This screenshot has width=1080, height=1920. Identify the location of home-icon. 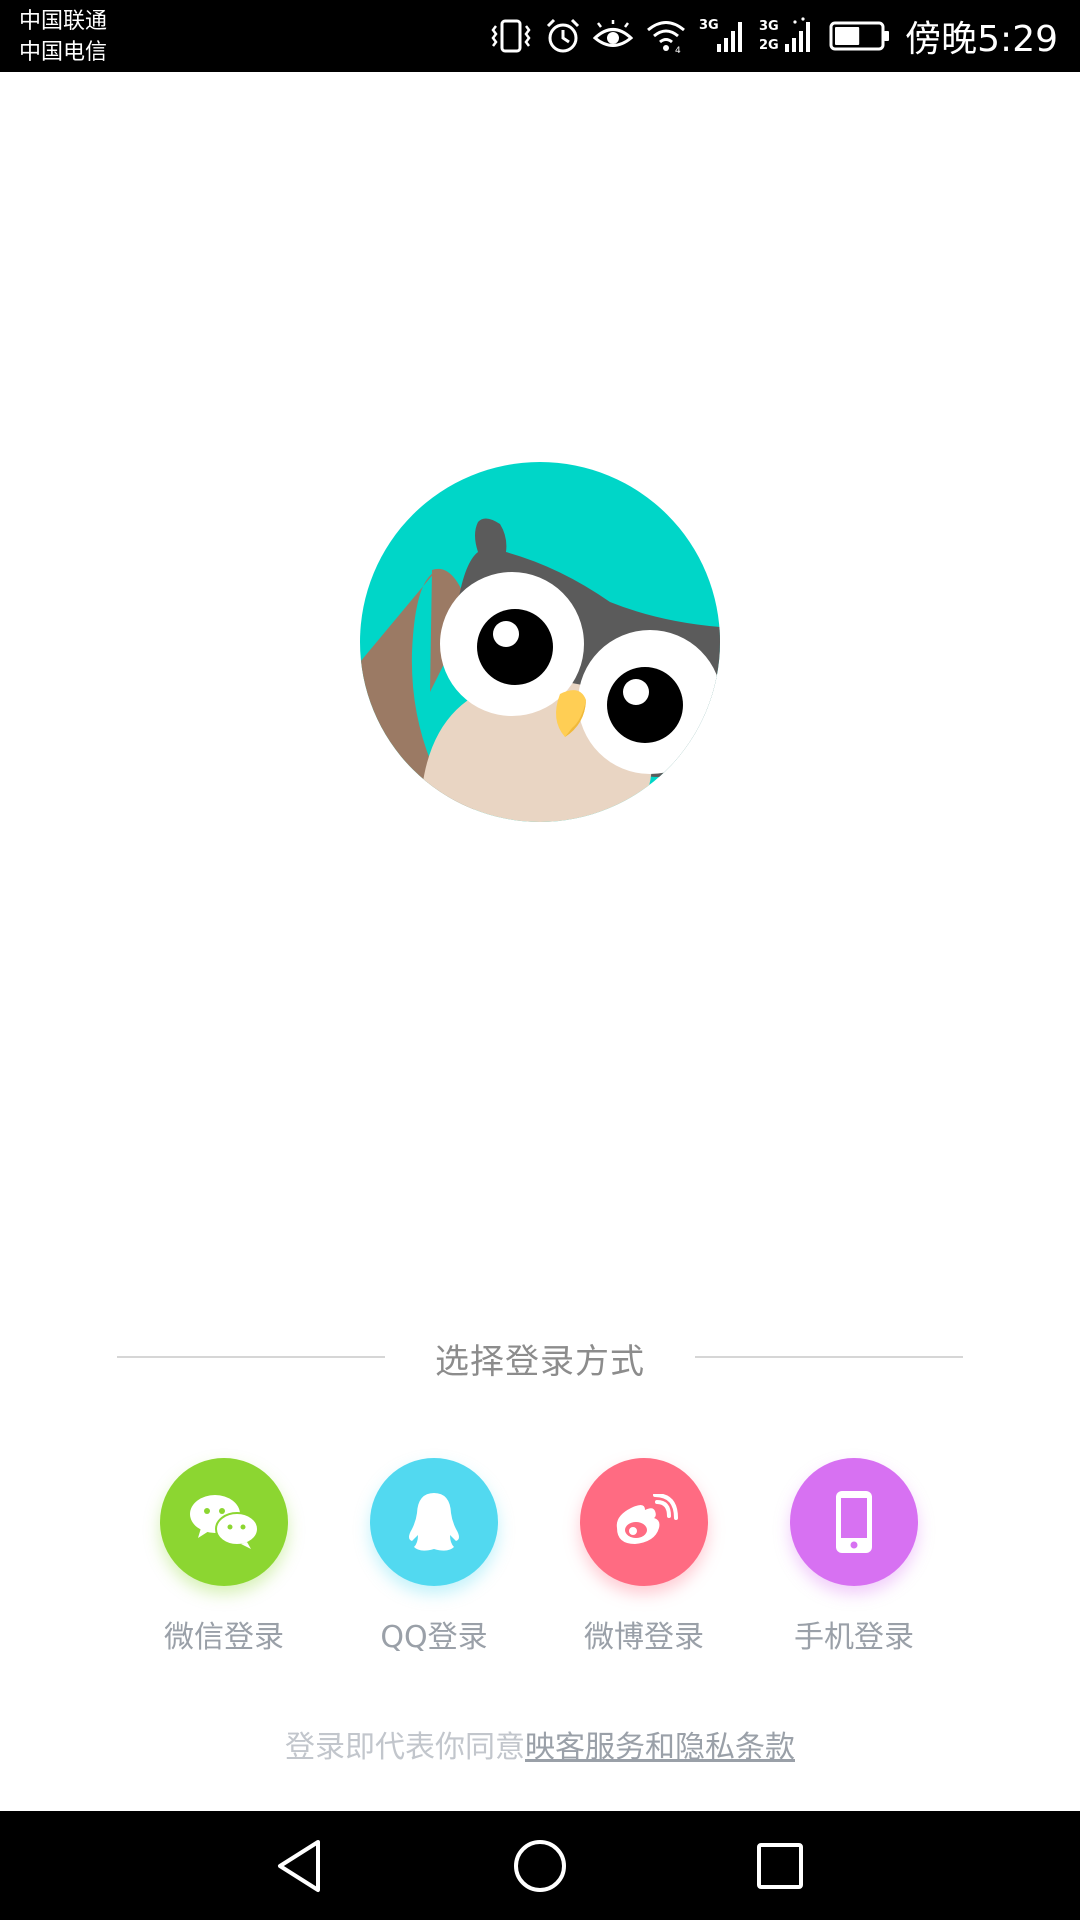
(540, 1866).